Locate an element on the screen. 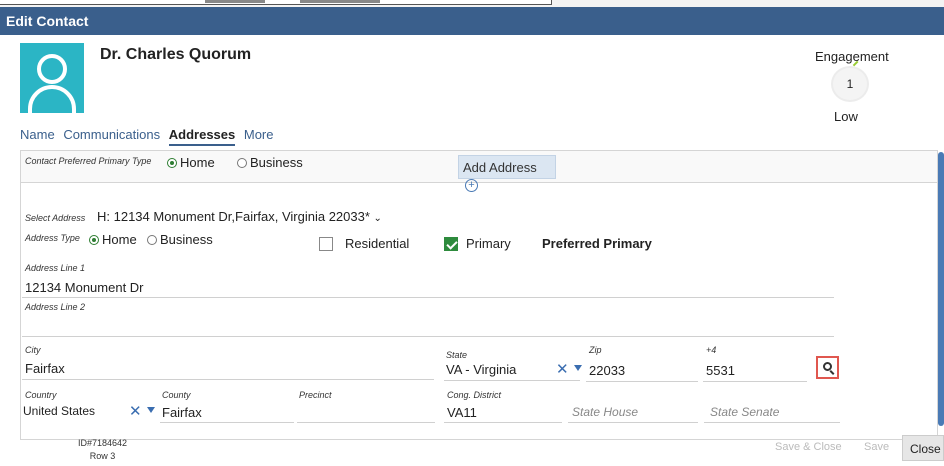  address-type-home-radio: Home is located at coordinates (113, 239).